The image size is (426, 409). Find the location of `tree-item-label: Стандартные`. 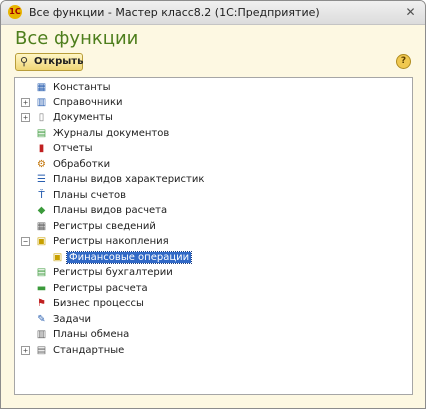

tree-item-label: Стандартные is located at coordinates (89, 350).